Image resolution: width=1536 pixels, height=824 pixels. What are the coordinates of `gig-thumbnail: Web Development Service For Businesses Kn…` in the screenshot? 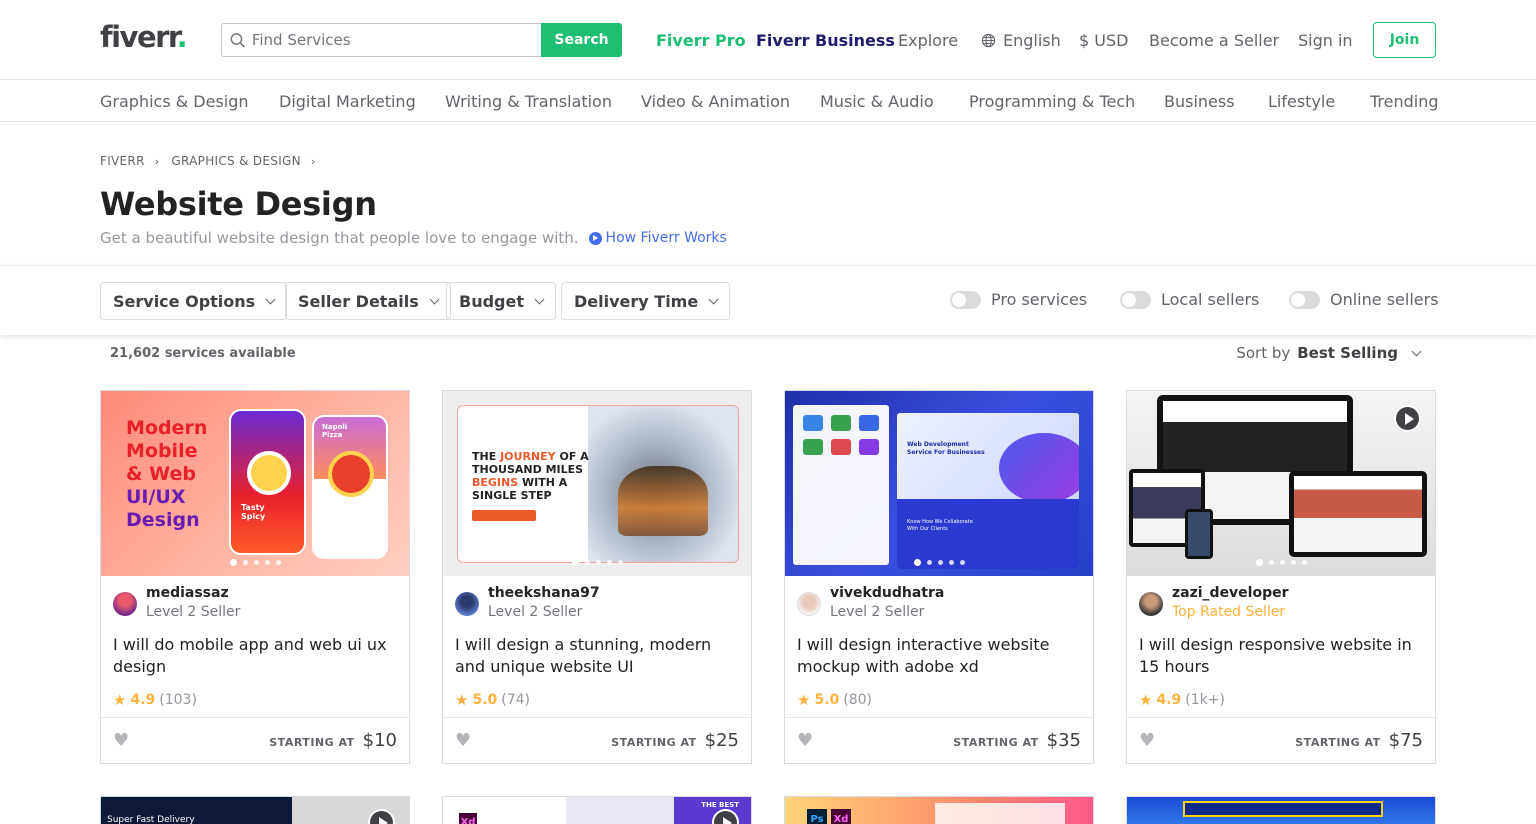 It's located at (939, 483).